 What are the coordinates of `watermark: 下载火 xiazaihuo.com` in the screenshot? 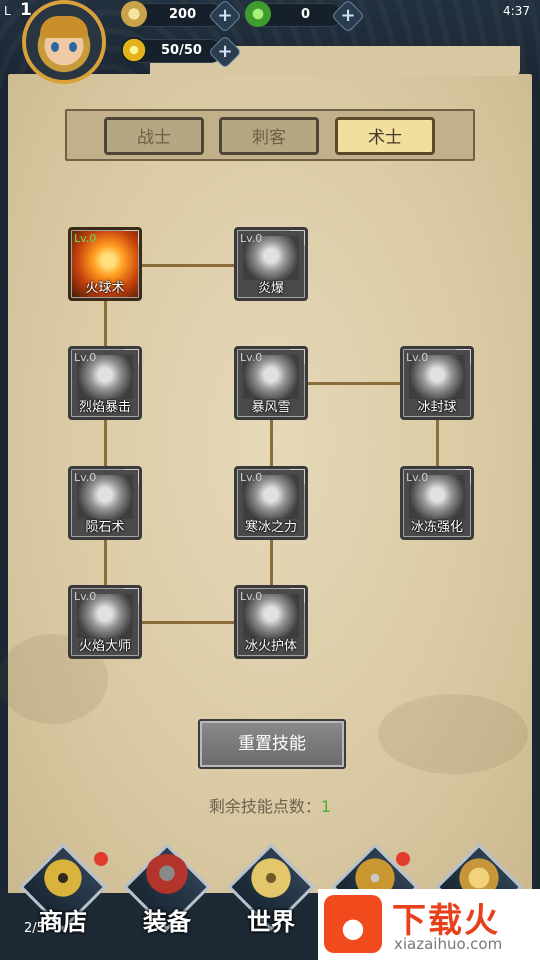 It's located at (429, 924).